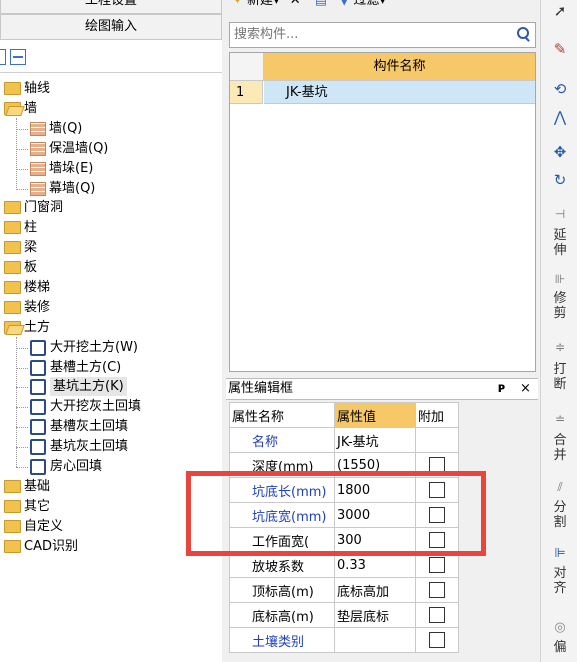  Describe the element at coordinates (44, 526) in the screenshot. I see `tree-item-label: 自定义` at that location.